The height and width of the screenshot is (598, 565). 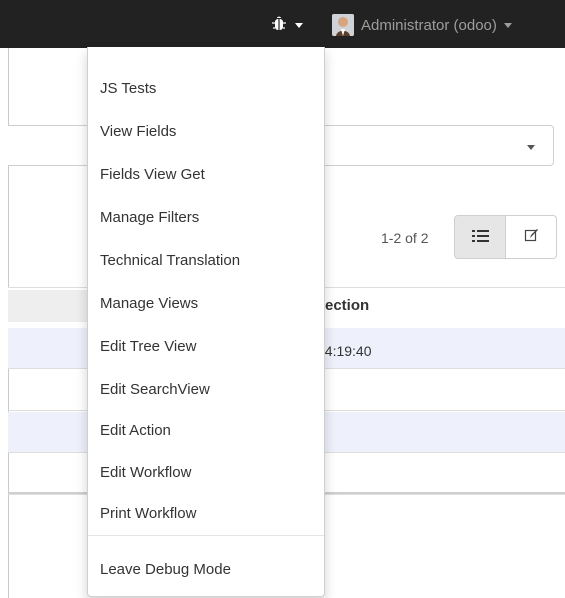 I want to click on avatar, so click(x=343, y=25).